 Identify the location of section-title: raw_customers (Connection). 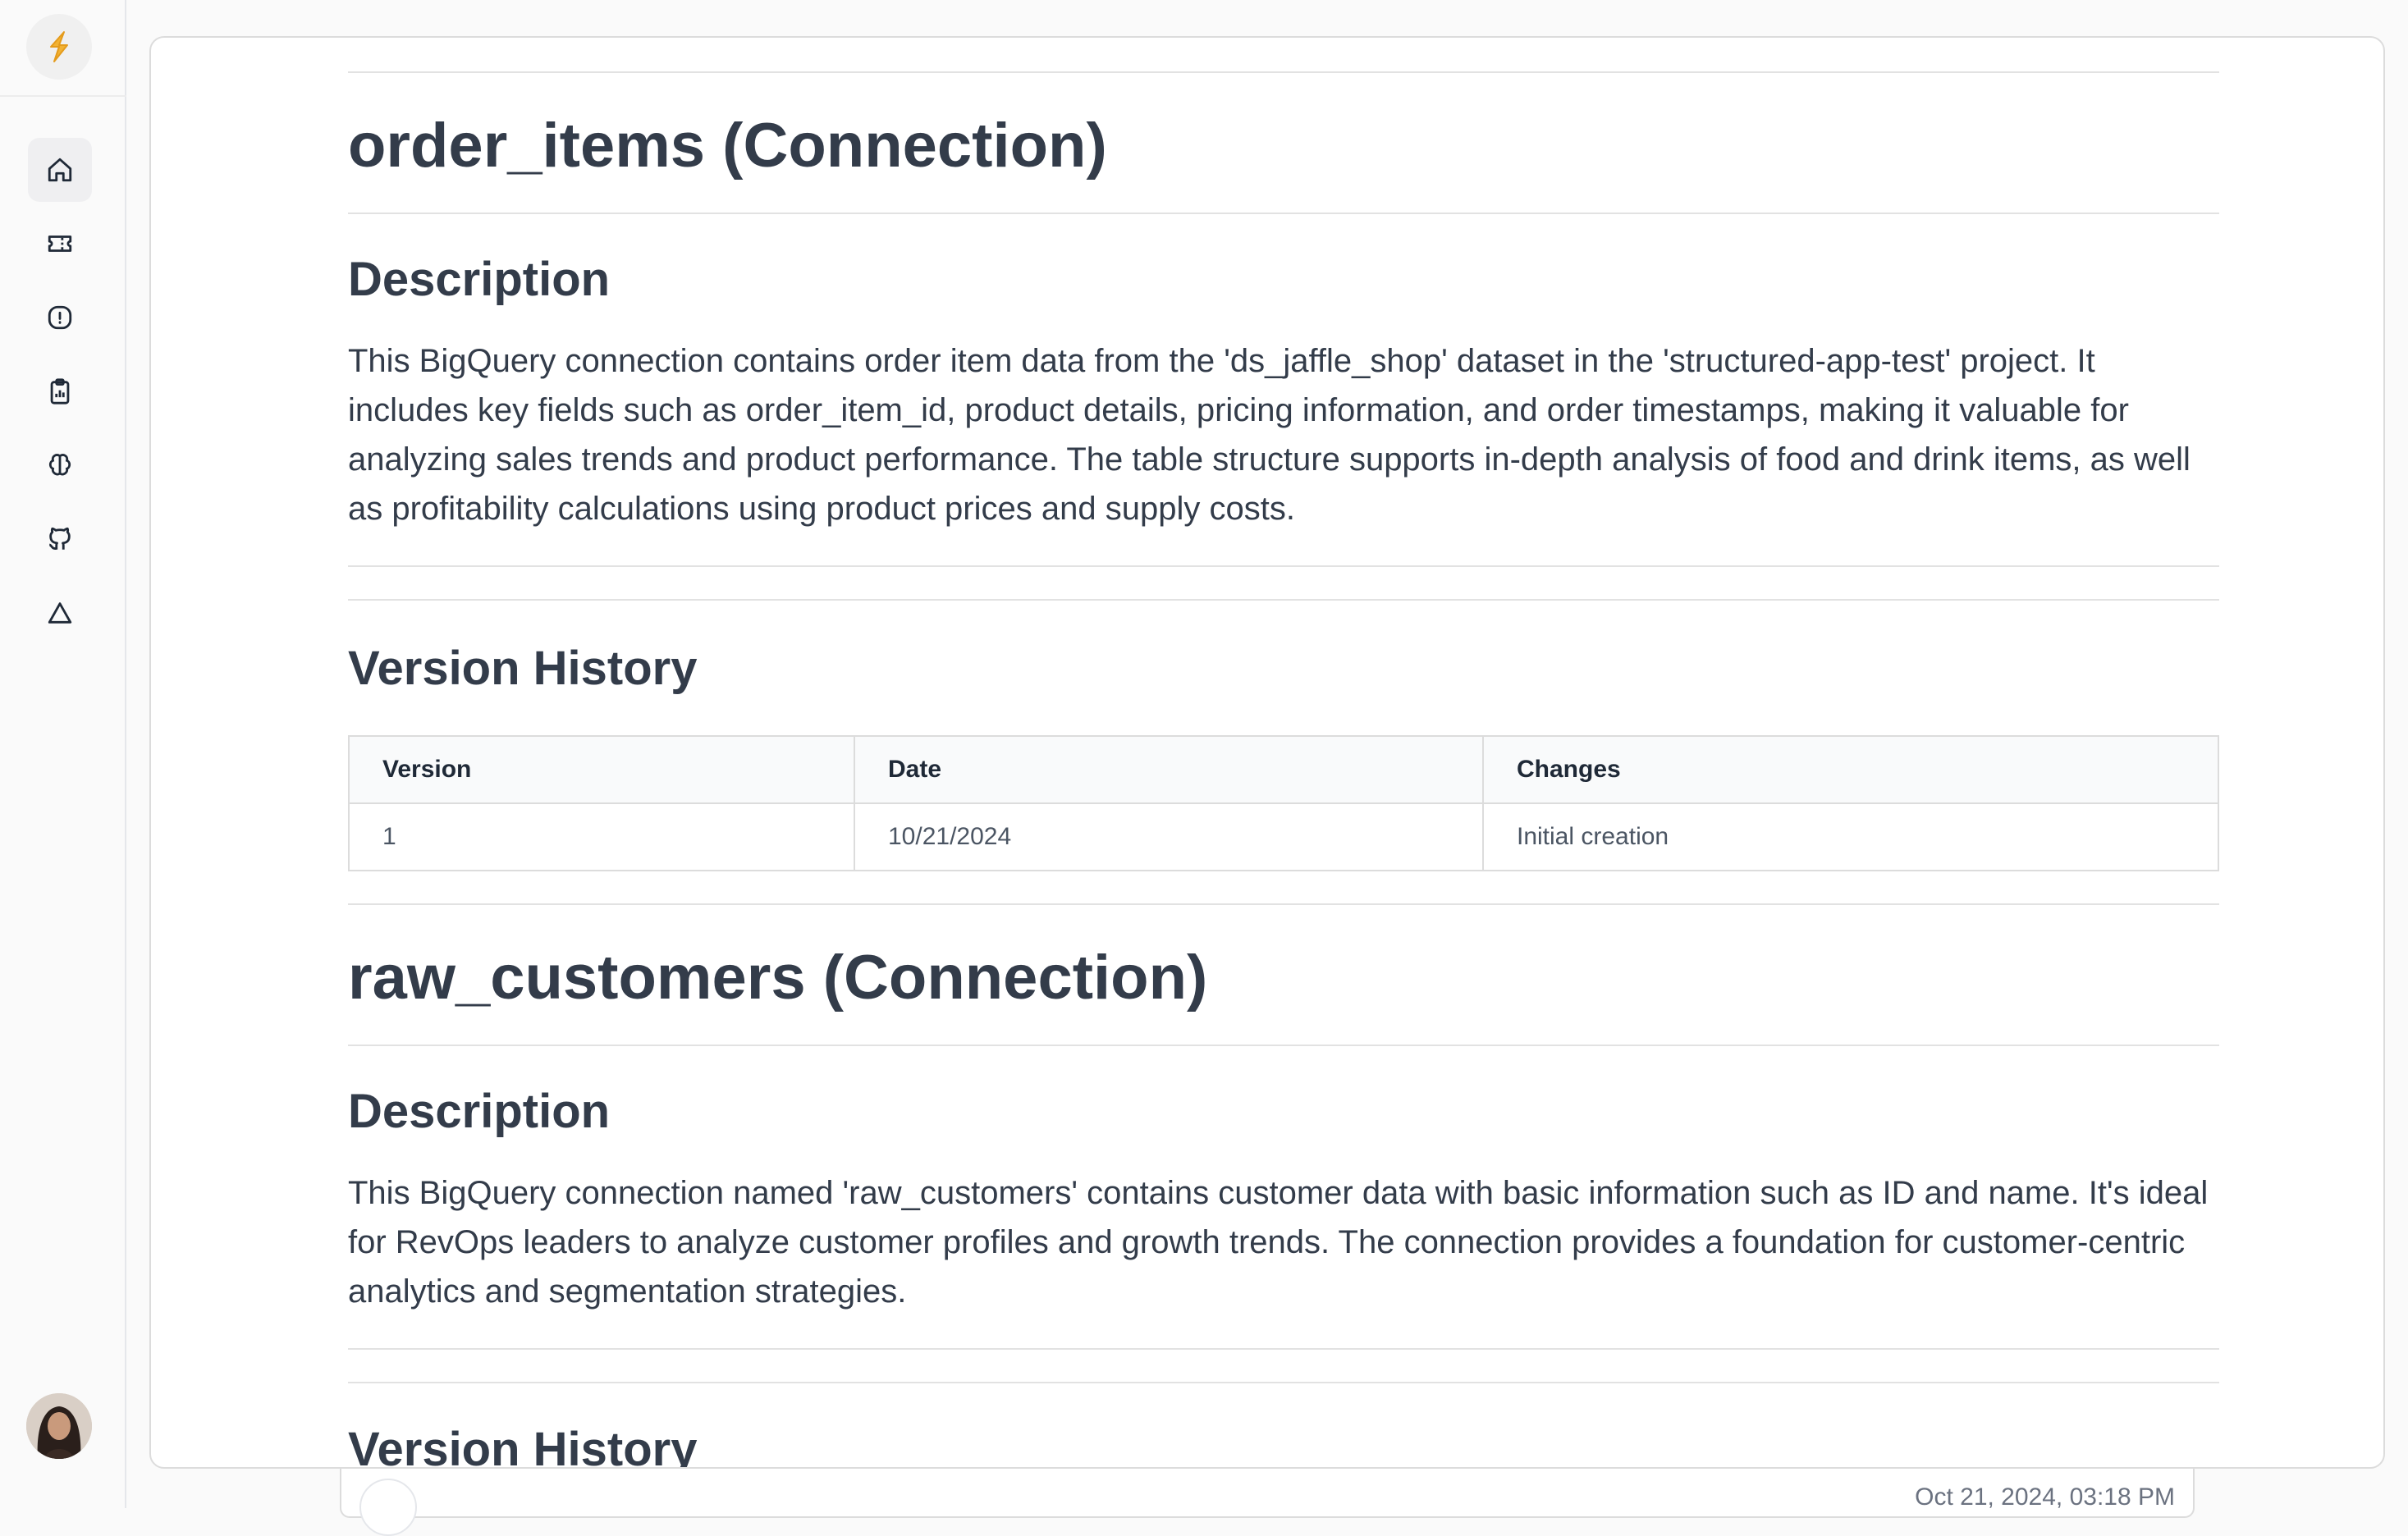
(778, 978).